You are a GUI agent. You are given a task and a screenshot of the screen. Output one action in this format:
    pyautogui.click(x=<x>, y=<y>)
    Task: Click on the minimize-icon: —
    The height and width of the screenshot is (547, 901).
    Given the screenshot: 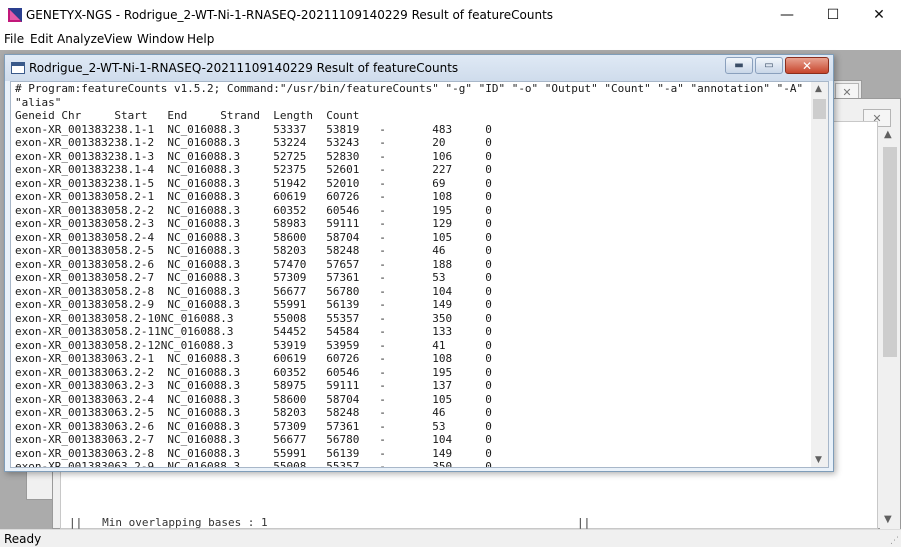 What is the action you would take?
    pyautogui.click(x=787, y=15)
    